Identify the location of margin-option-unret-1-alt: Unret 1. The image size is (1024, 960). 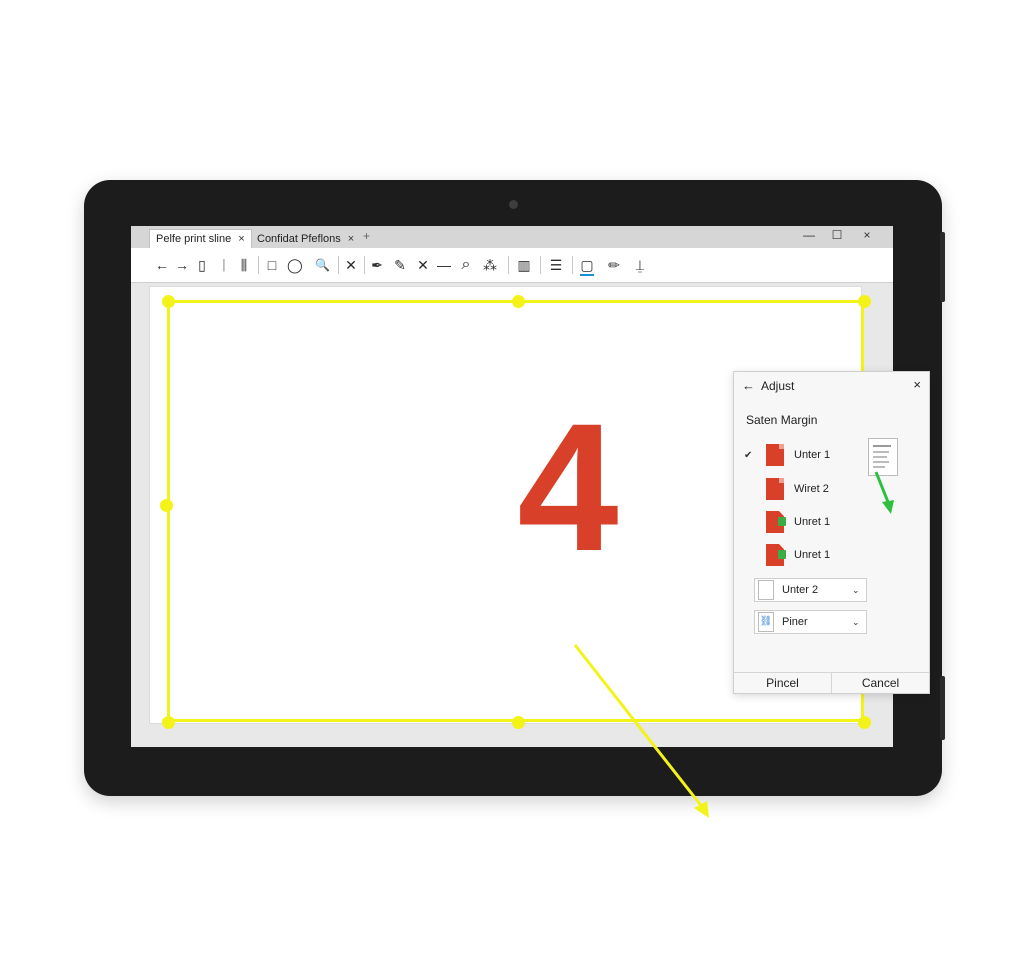
(800, 555).